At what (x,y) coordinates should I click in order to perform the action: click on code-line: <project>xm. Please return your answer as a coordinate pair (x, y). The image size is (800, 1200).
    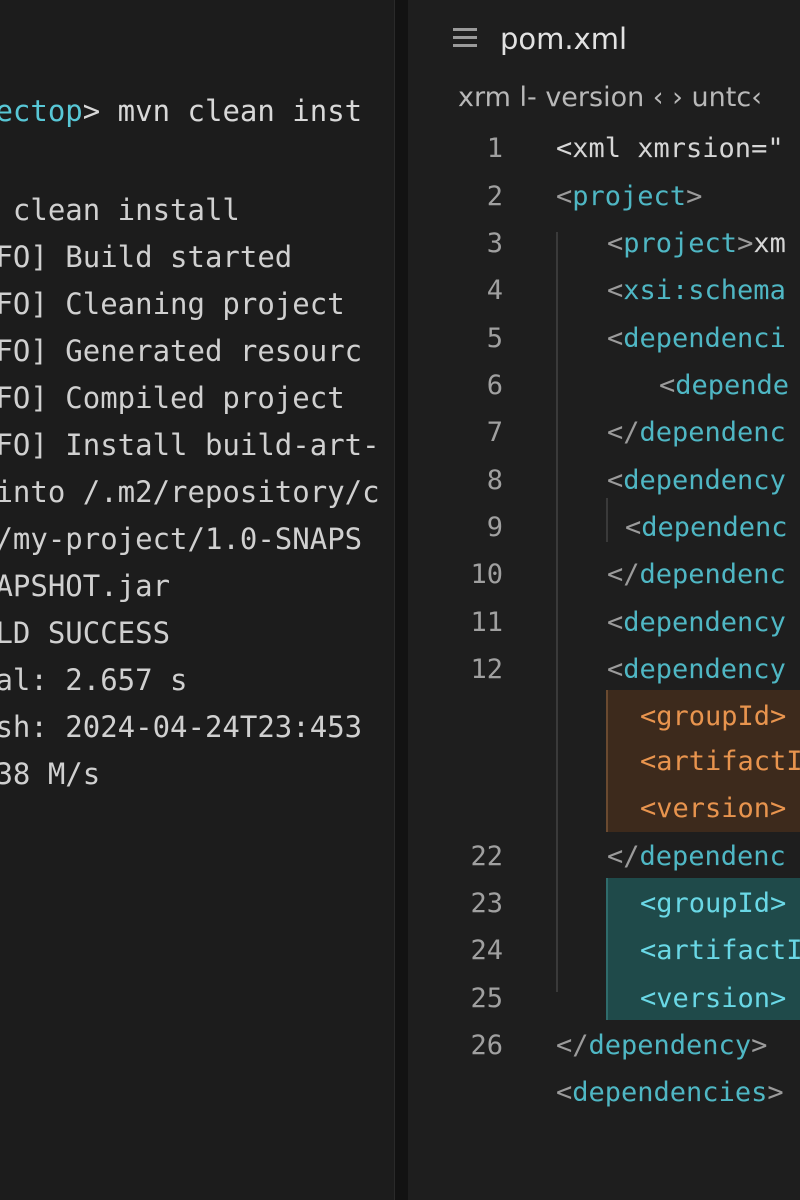
    Looking at the image, I should click on (696, 243).